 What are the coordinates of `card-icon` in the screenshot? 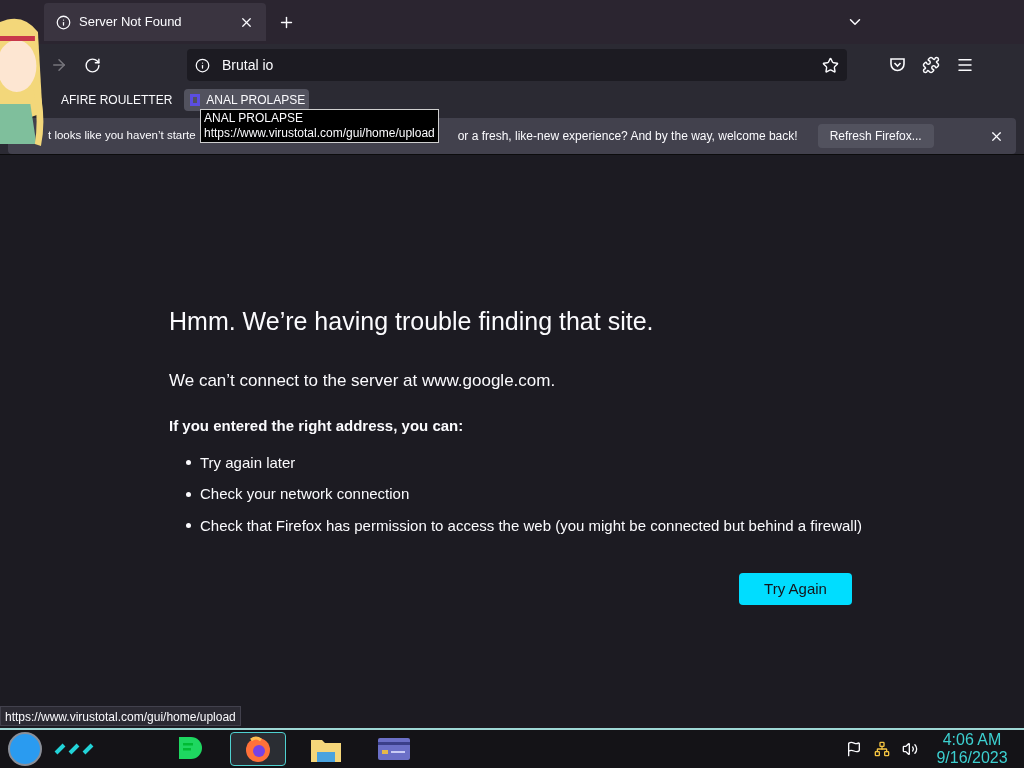 It's located at (394, 749).